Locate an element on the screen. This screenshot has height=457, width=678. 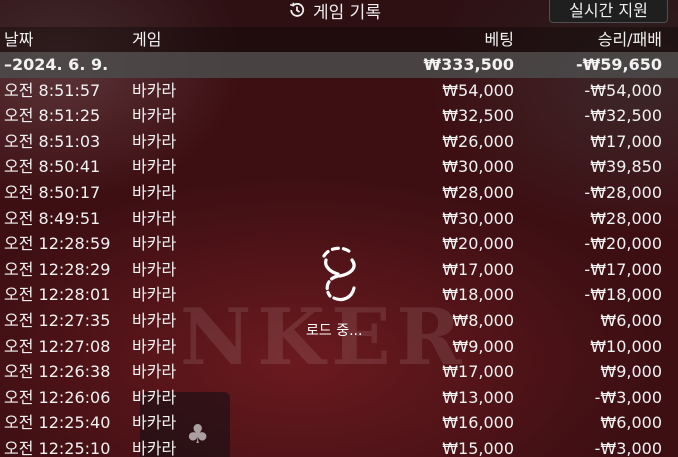
column-header-game: 게임 is located at coordinates (146, 39).